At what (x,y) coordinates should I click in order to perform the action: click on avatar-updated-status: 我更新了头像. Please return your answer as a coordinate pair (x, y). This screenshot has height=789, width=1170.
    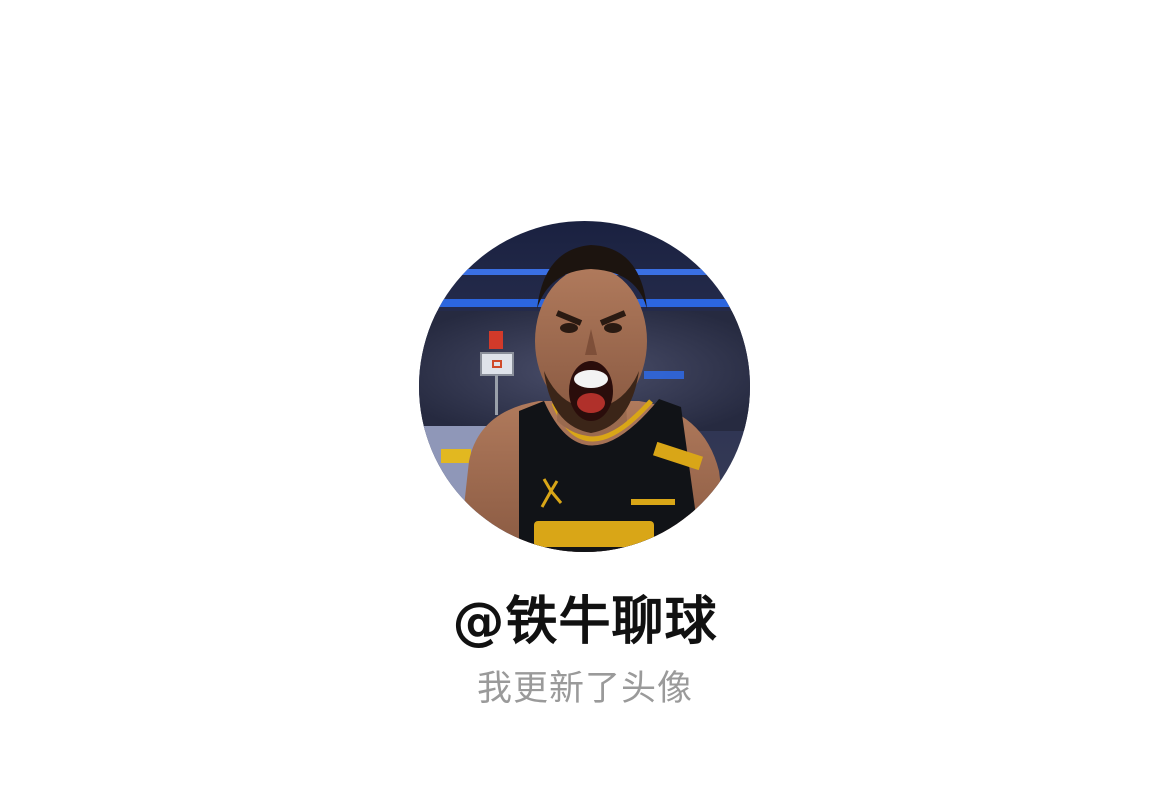
    Looking at the image, I should click on (584, 689).